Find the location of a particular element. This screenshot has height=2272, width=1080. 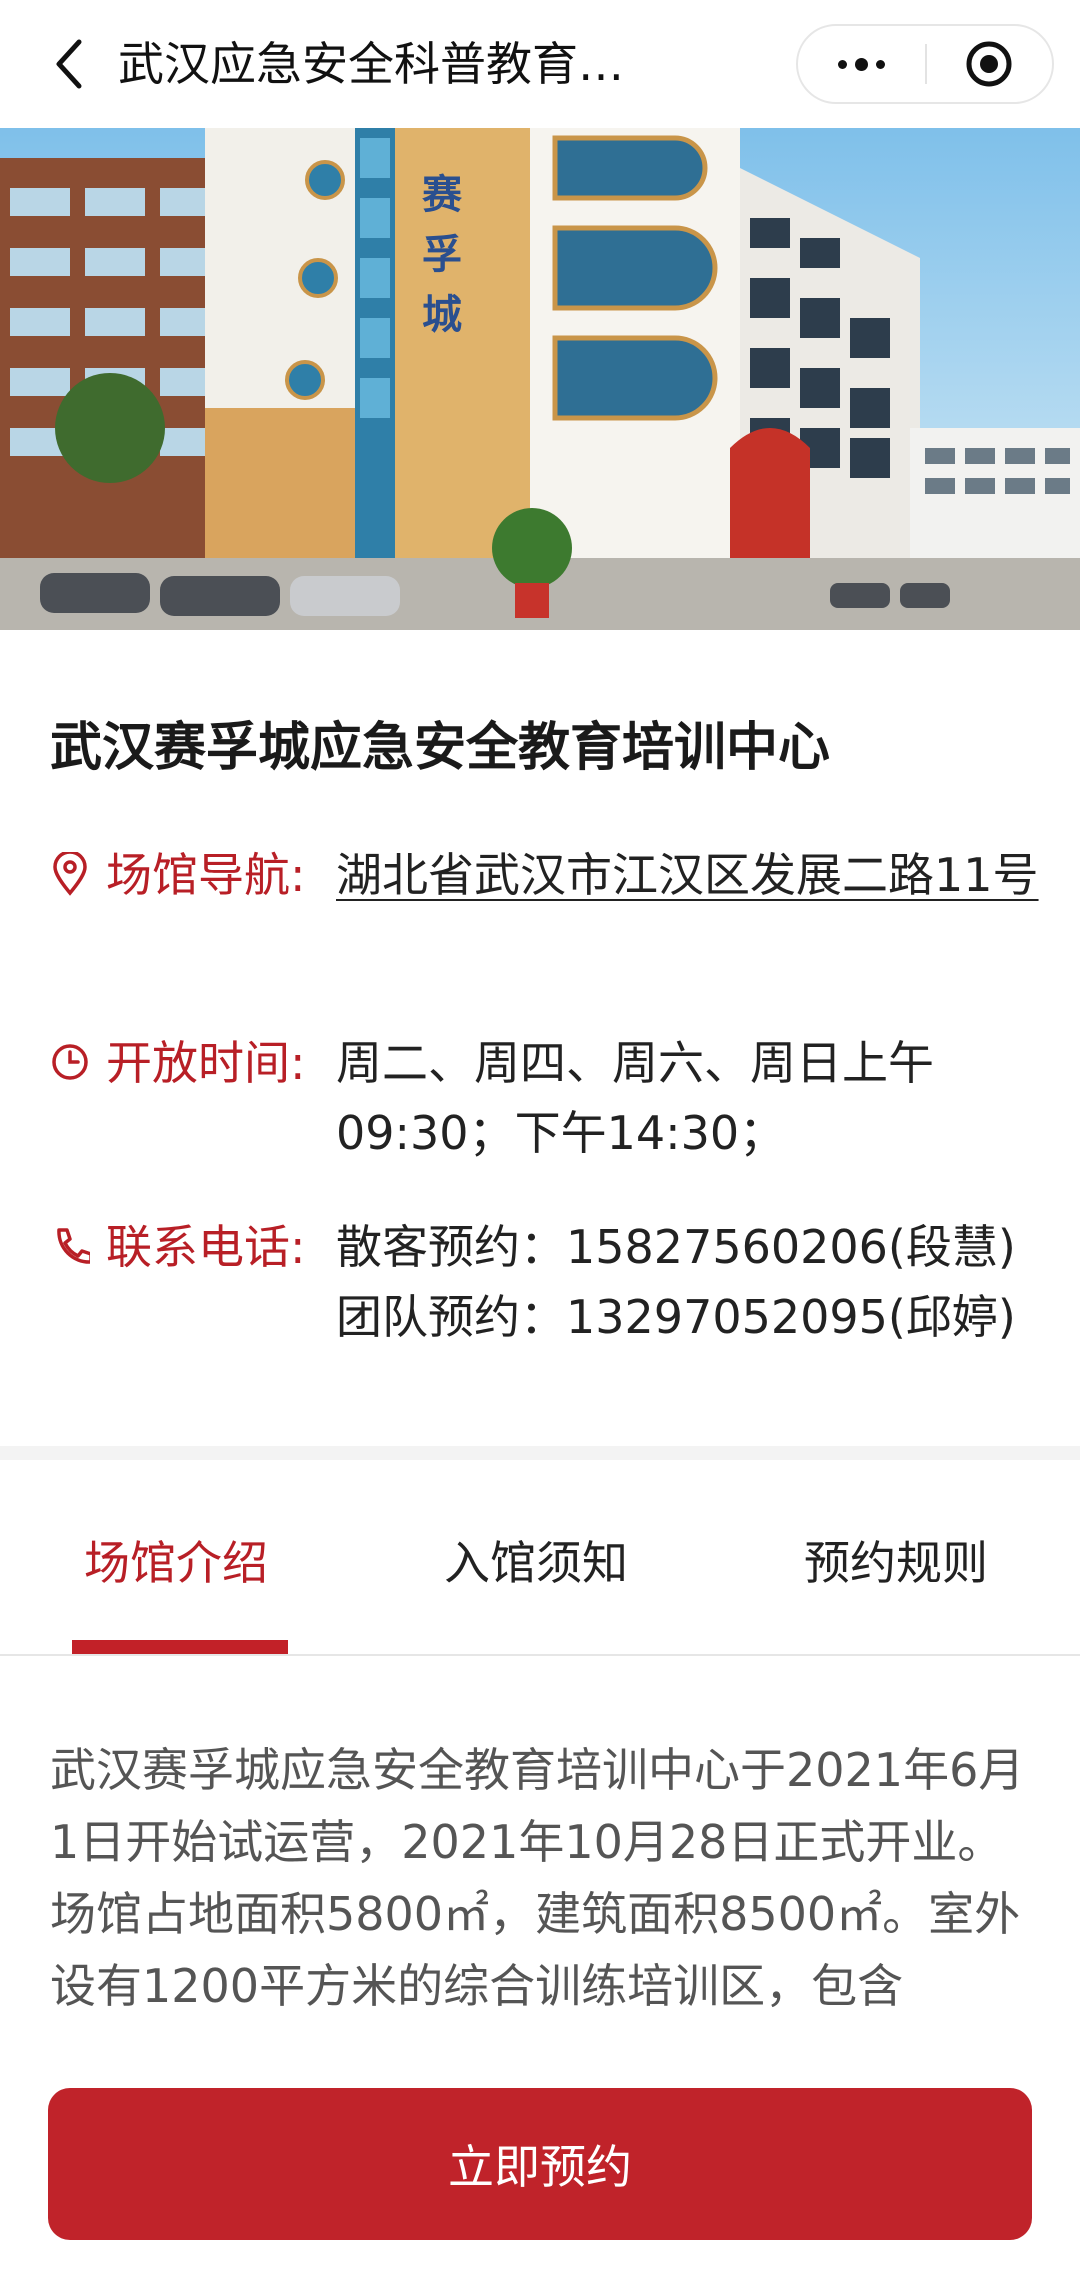

more-button is located at coordinates (861, 64).